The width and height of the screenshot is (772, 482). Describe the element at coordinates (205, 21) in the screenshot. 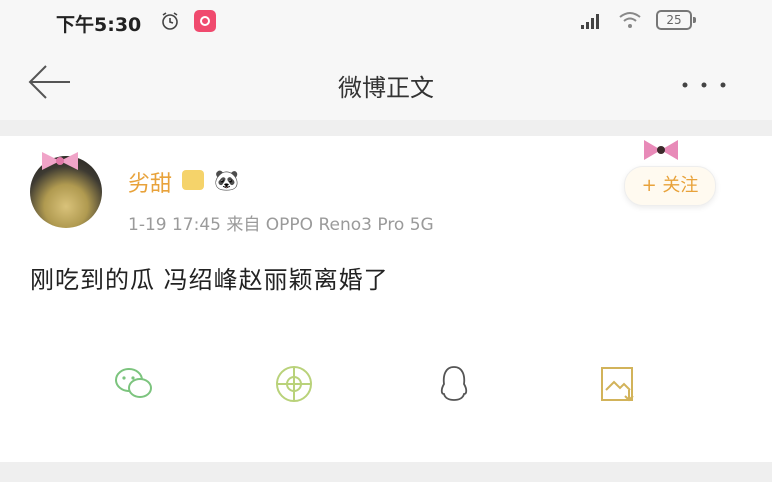

I see `app-badge-icon` at that location.